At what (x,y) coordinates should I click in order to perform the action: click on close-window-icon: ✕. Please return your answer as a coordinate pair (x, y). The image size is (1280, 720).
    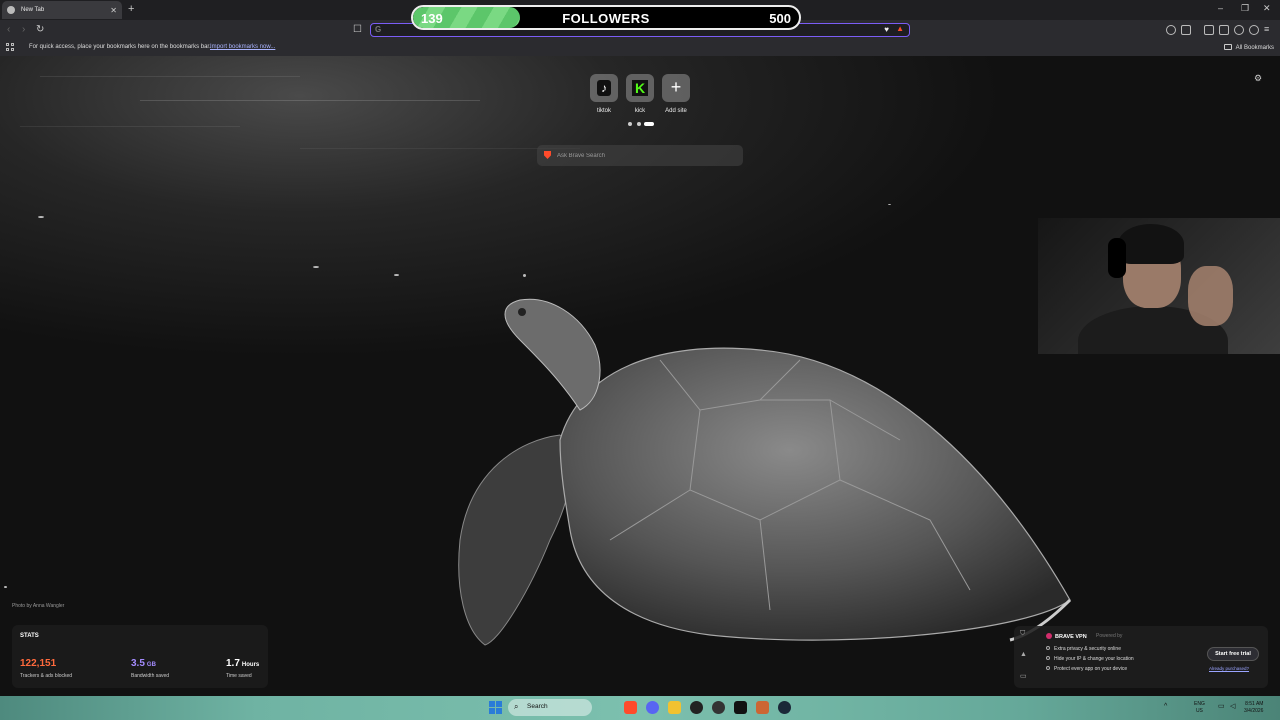
    Looking at the image, I should click on (1267, 8).